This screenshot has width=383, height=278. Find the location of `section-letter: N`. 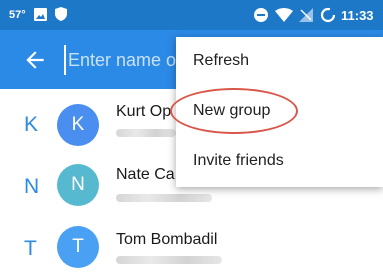

section-letter: N is located at coordinates (32, 186).